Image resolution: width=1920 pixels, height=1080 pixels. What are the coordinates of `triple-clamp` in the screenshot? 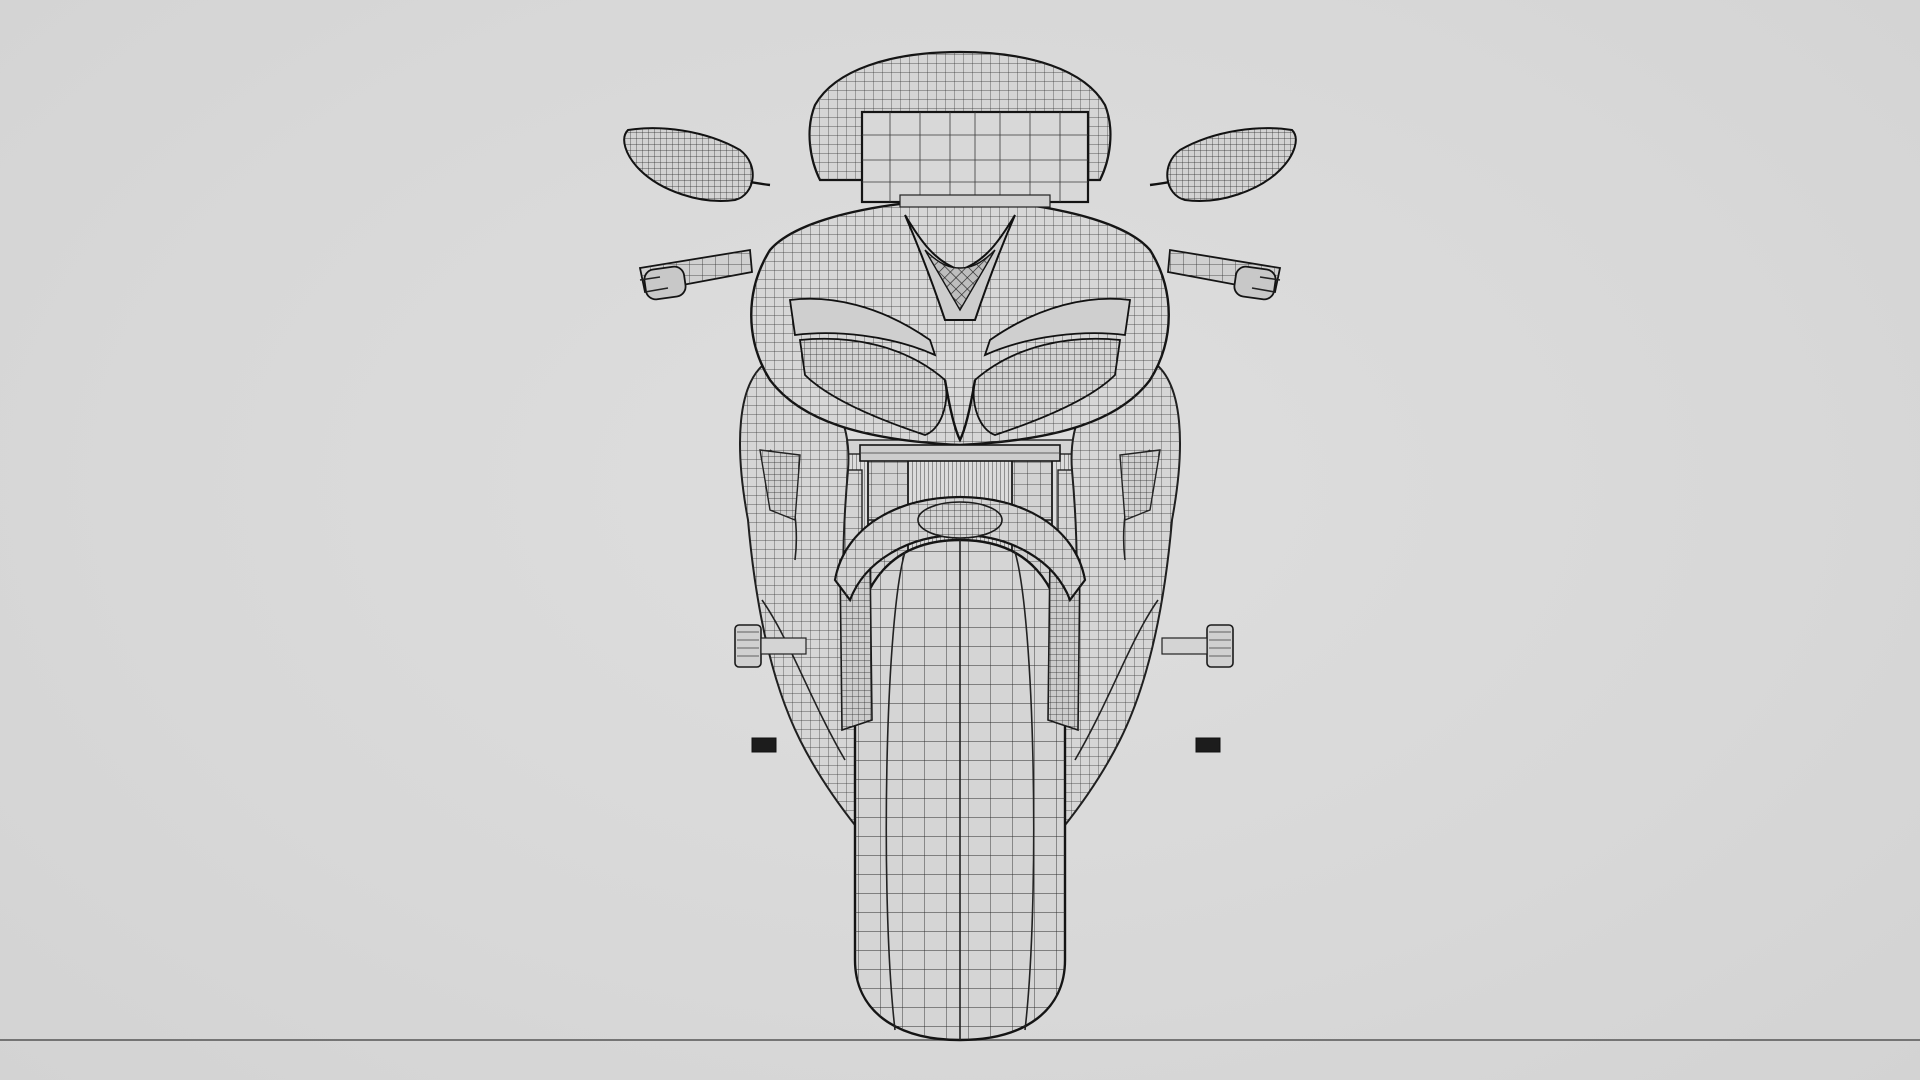 It's located at (960, 453).